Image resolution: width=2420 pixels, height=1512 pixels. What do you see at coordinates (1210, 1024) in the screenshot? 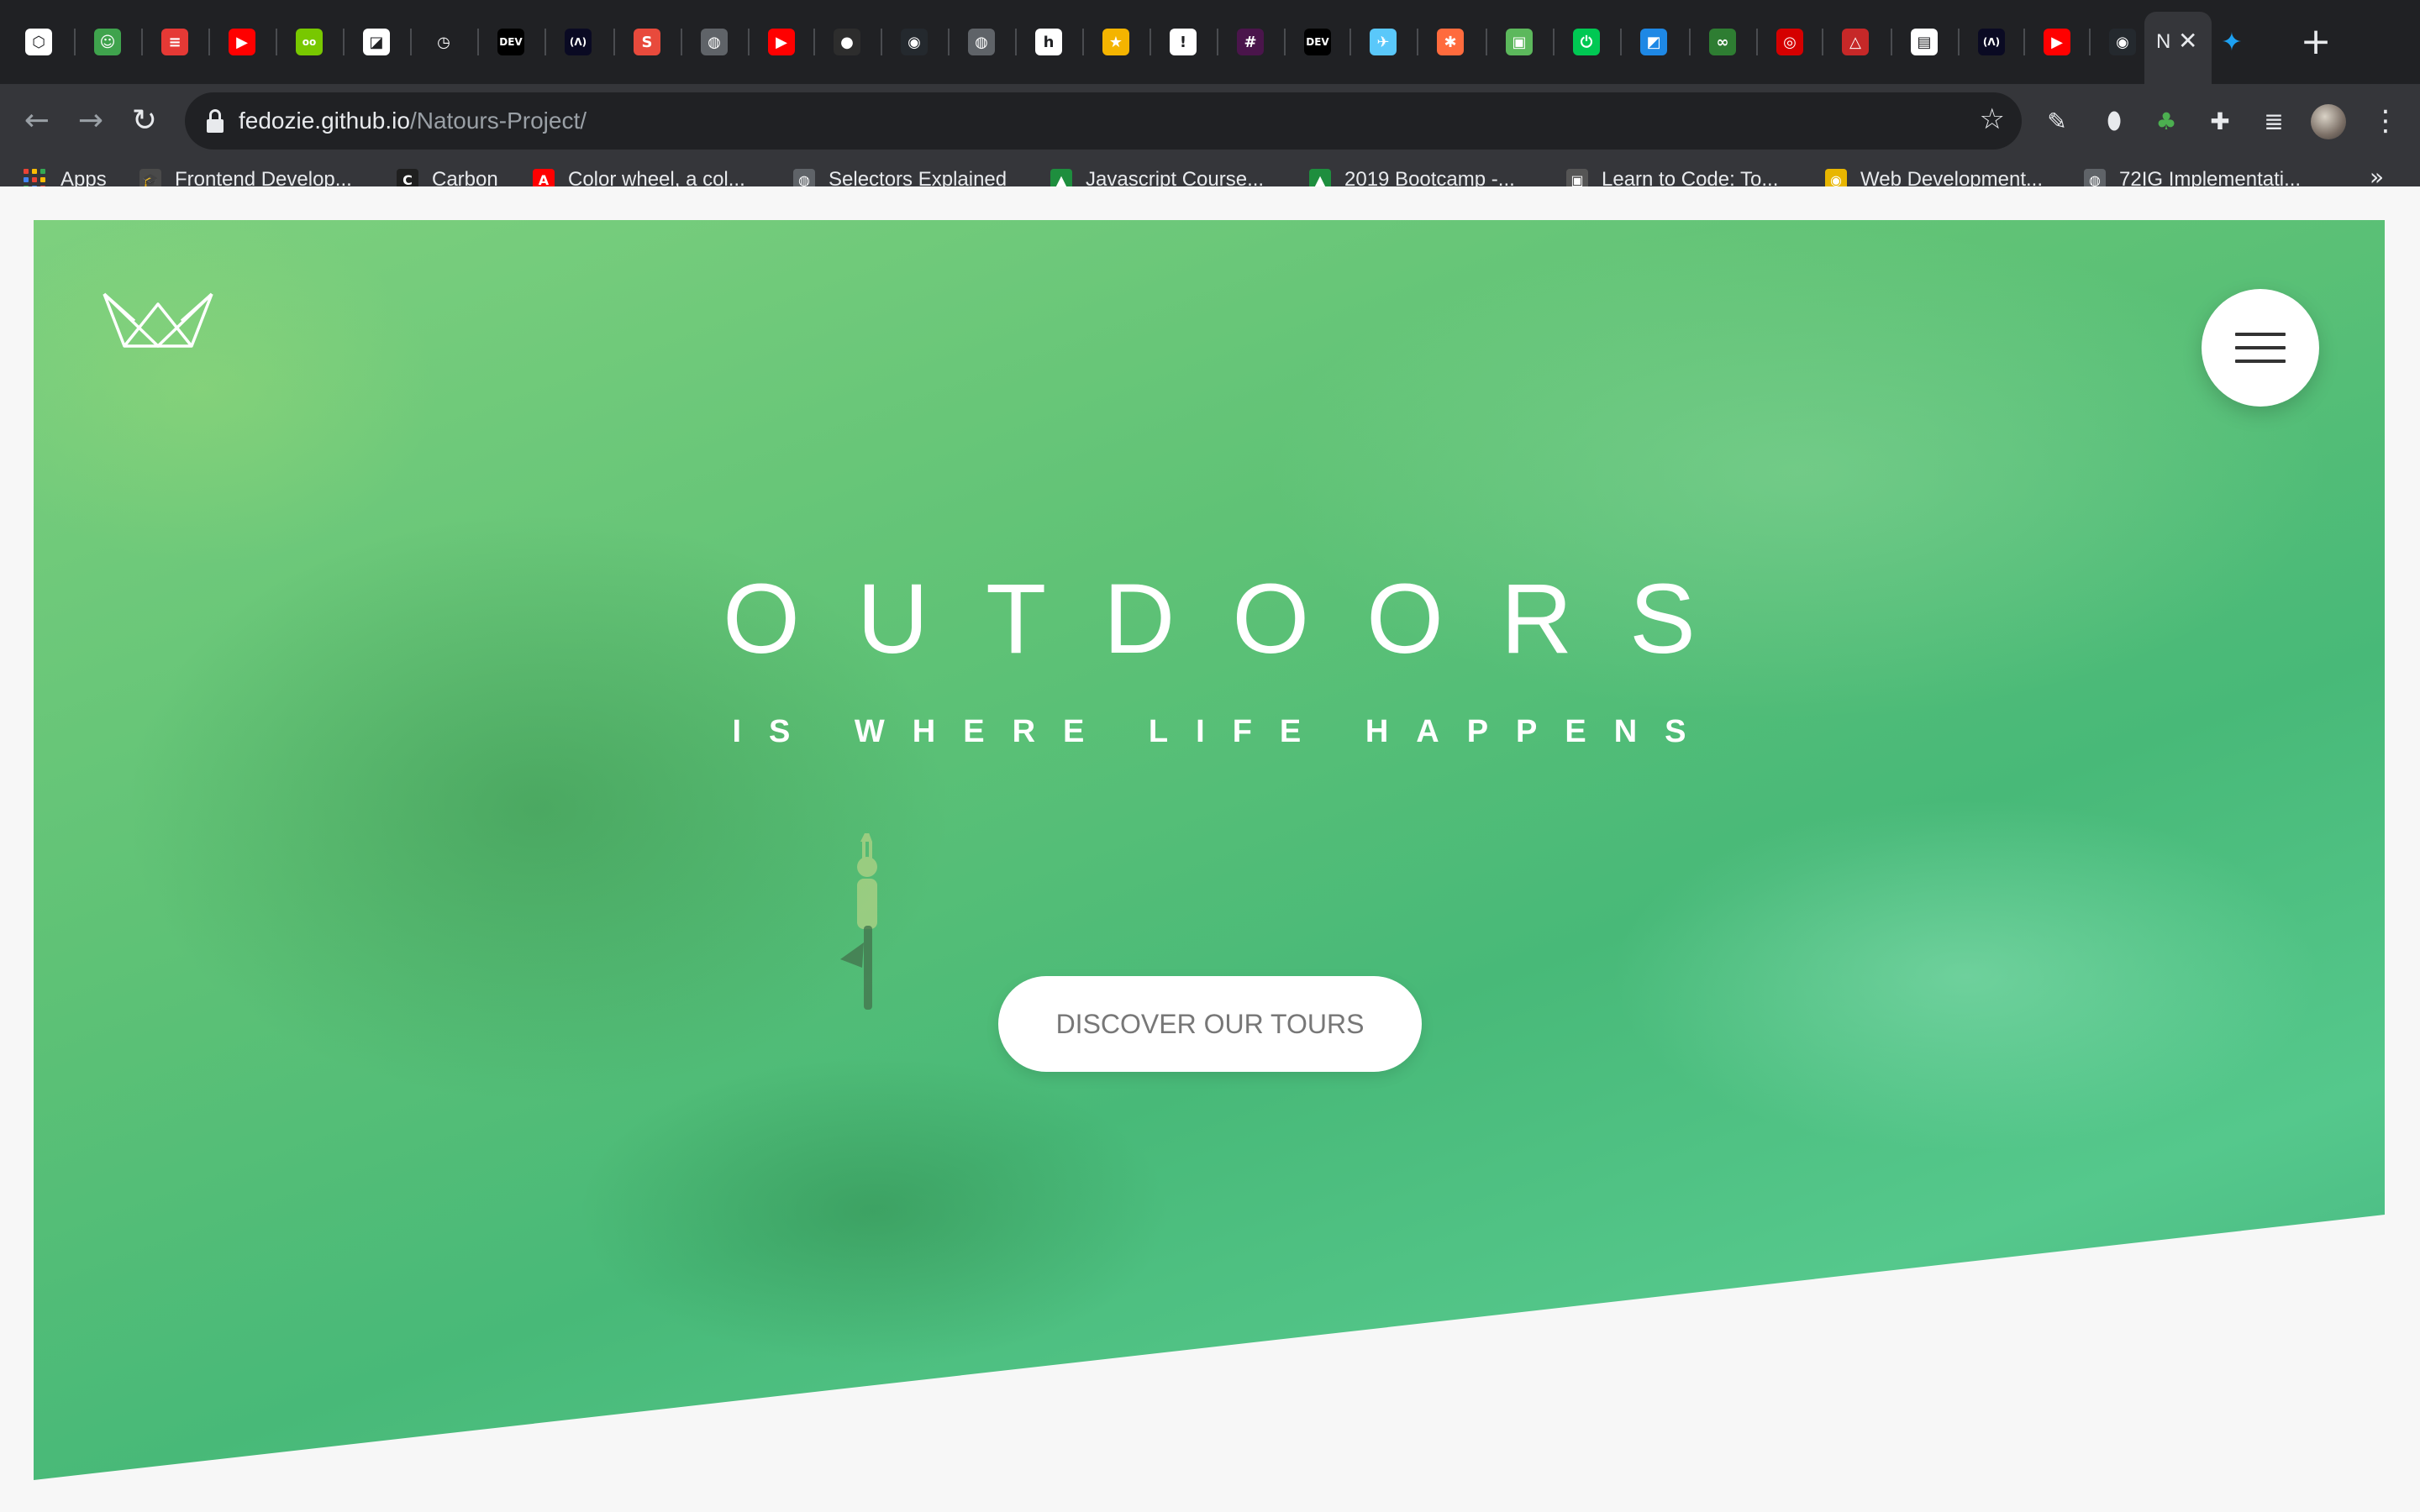
I see `discover-tours-button: DISCOVER OUR TOURS` at bounding box center [1210, 1024].